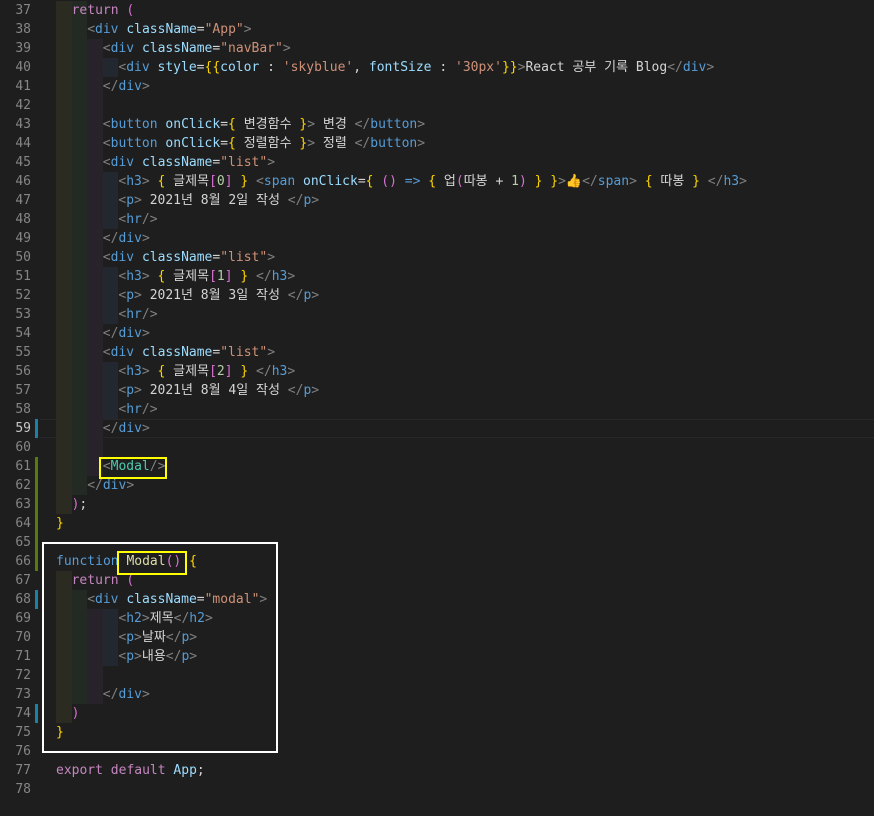 This screenshot has height=816, width=874. Describe the element at coordinates (437, 48) in the screenshot. I see `code-line: 39 <div className="navBar">` at that location.